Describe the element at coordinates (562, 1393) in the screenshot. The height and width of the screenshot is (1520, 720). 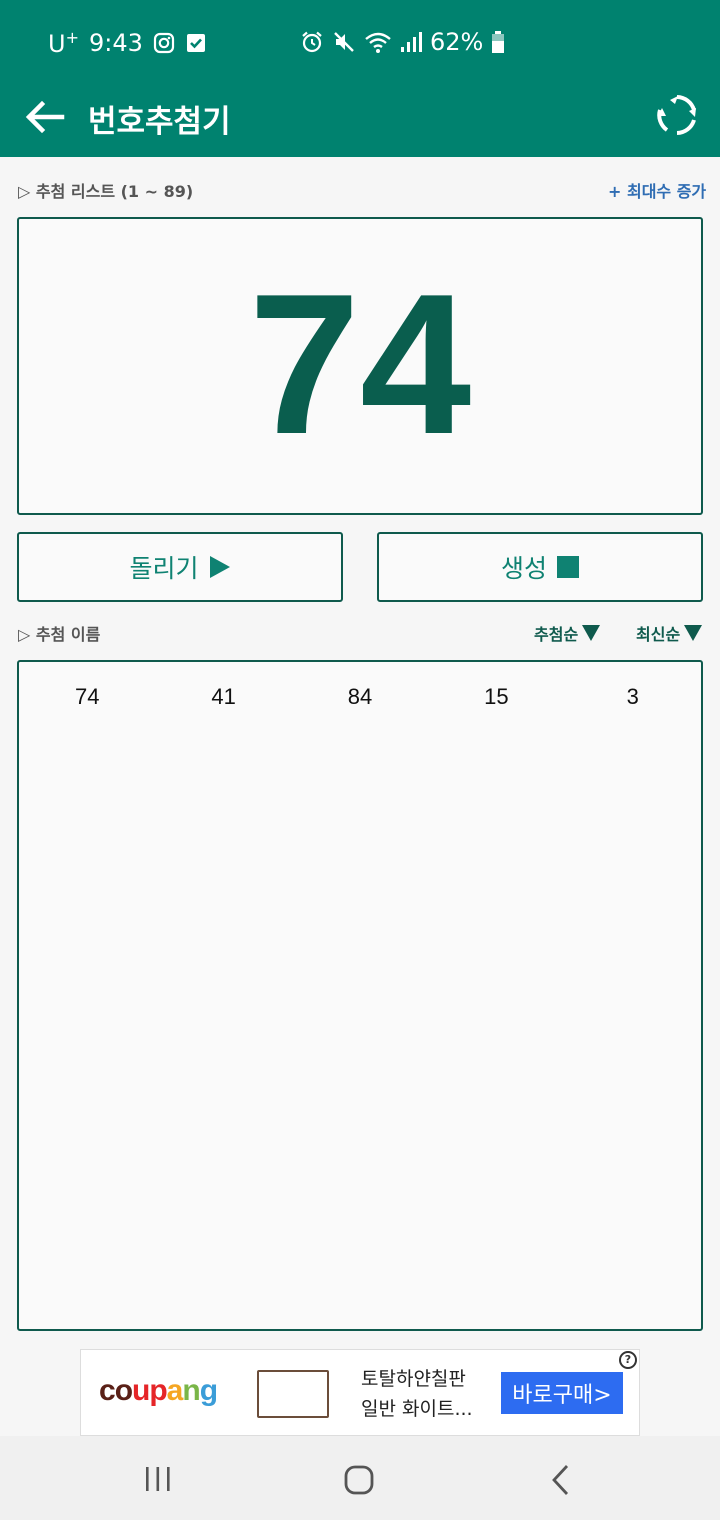
I see `buy-now-button: 바로구매>` at that location.